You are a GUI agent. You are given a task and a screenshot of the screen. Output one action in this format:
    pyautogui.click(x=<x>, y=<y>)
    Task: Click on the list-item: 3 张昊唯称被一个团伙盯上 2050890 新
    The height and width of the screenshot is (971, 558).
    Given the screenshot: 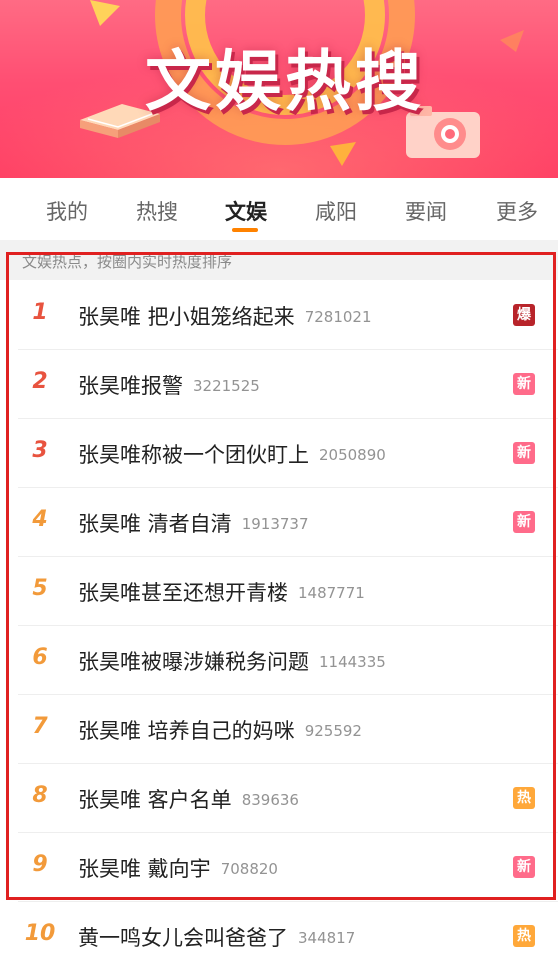 What is the action you would take?
    pyautogui.click(x=279, y=453)
    